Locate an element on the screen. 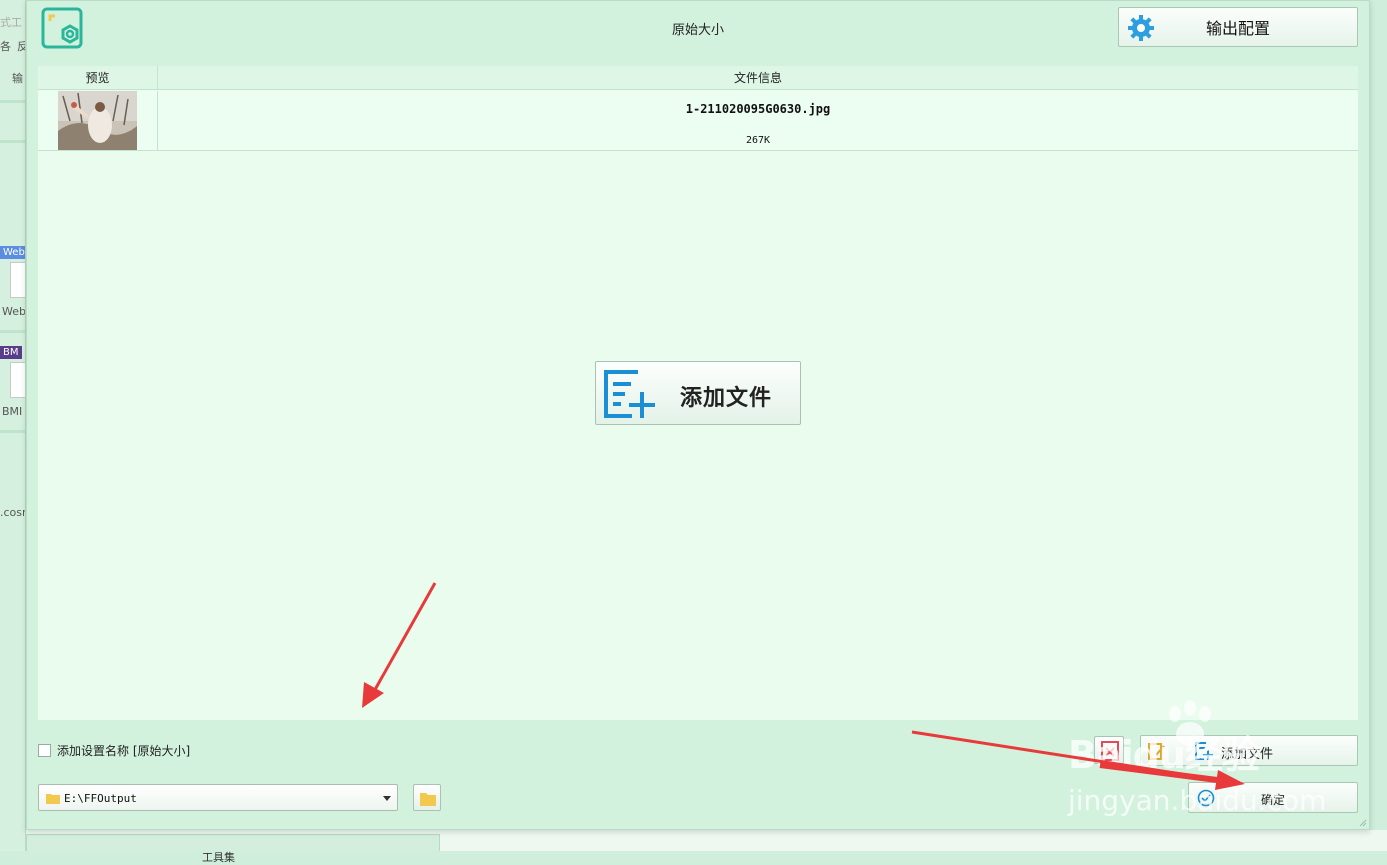 This screenshot has width=1387, height=865. browse-folder-button is located at coordinates (427, 797).